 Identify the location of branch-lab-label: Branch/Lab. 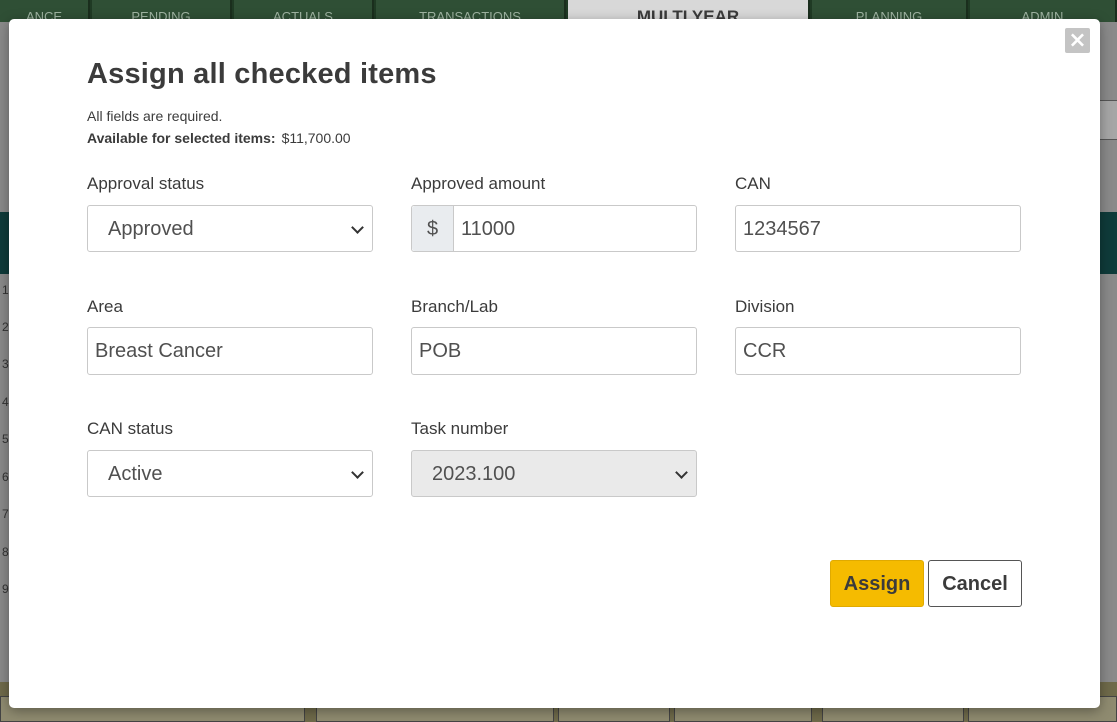
(454, 306).